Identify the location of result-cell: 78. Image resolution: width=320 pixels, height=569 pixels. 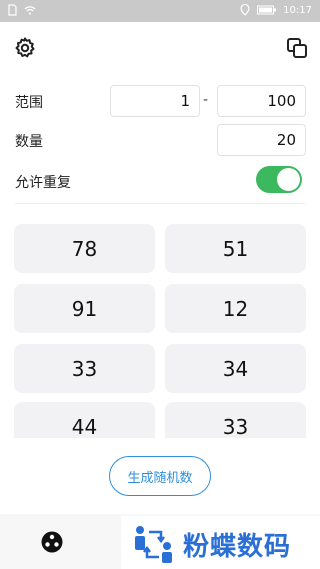
(84, 248).